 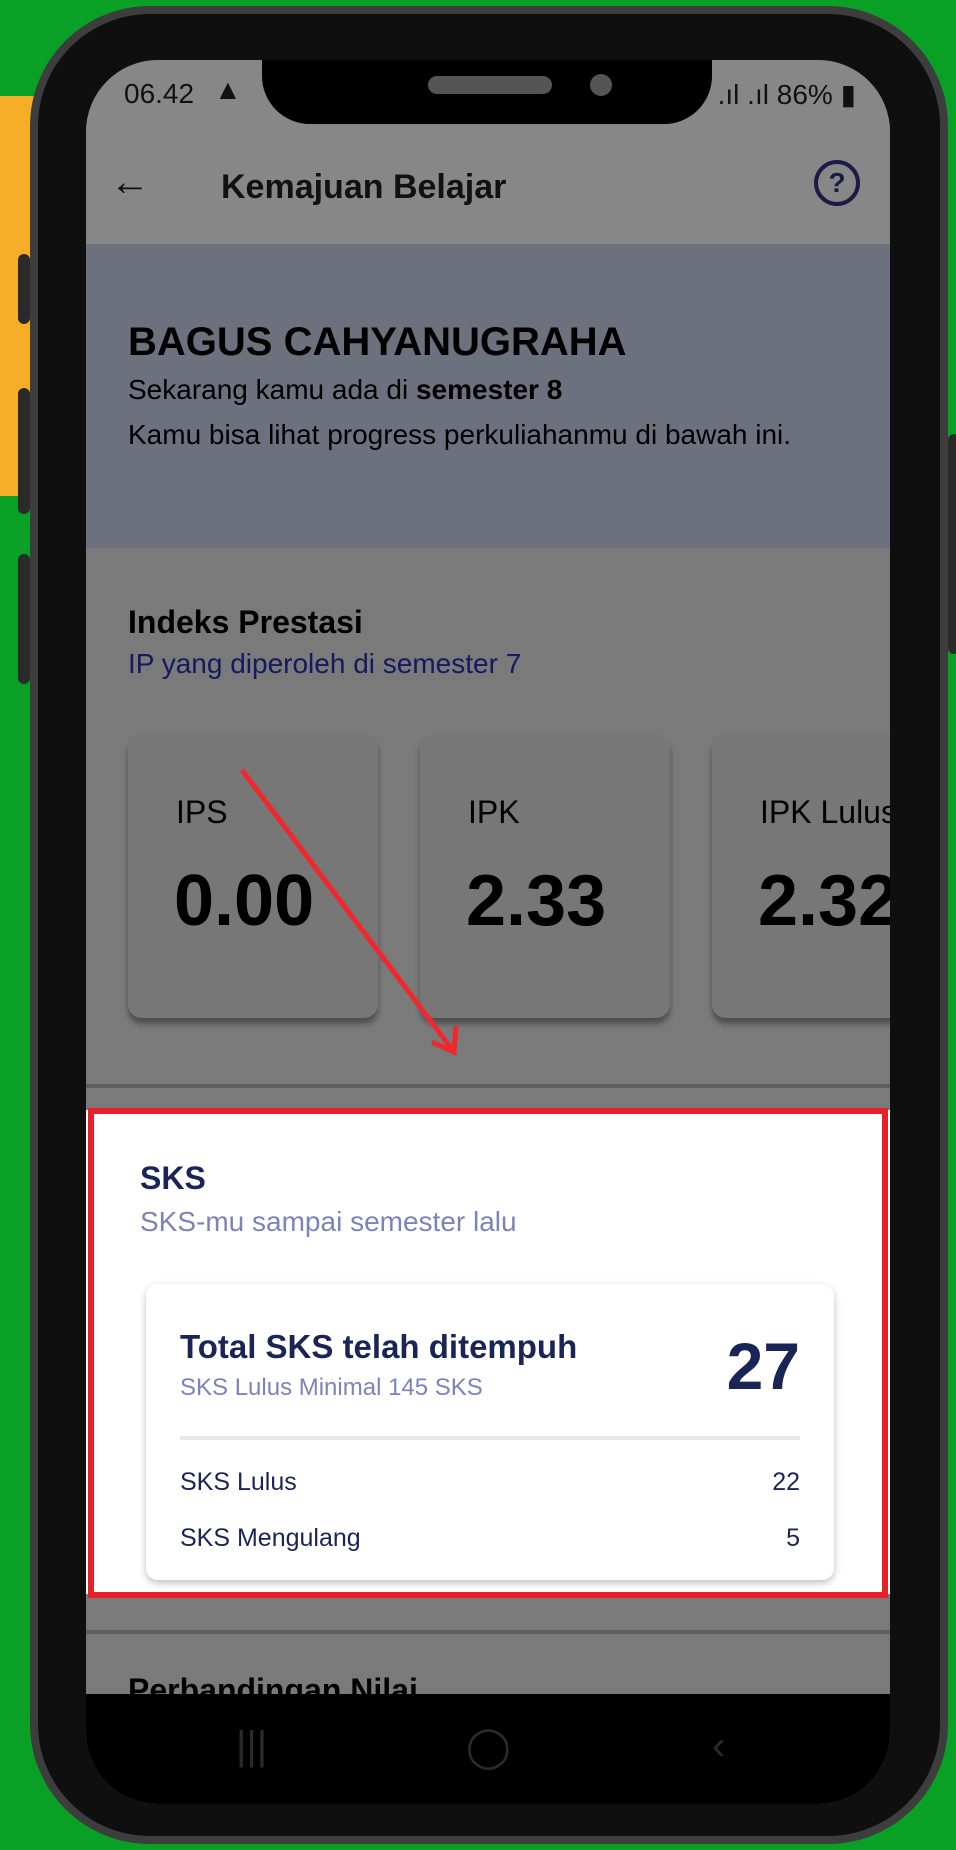 I want to click on annotation-arrow, so click(x=349, y=912).